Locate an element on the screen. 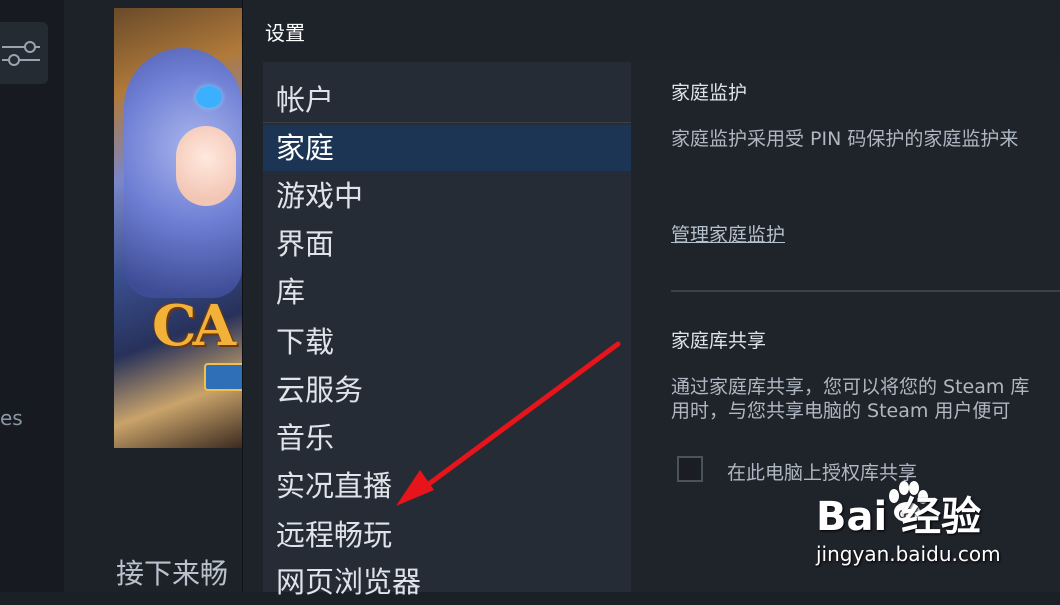  settings-titlebar: 设置 is located at coordinates (651, 30).